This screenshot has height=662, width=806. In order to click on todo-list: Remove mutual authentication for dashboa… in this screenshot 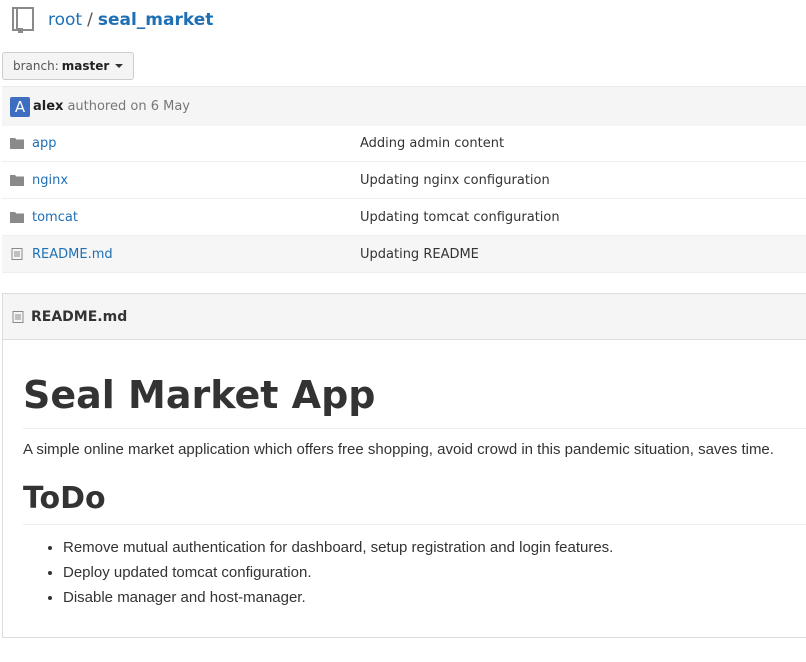, I will do `click(414, 572)`.